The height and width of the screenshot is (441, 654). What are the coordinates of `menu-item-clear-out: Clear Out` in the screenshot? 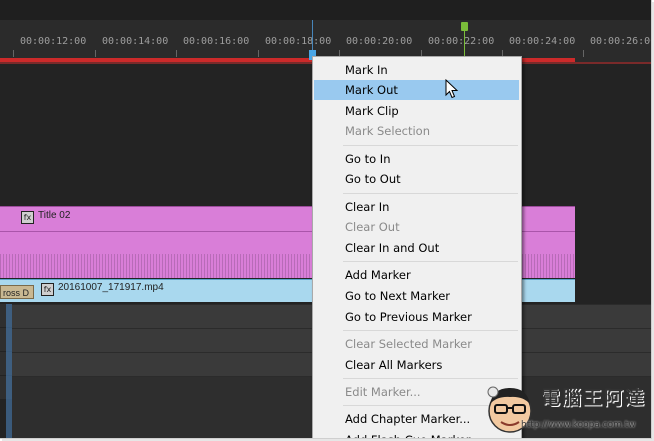 It's located at (416, 227).